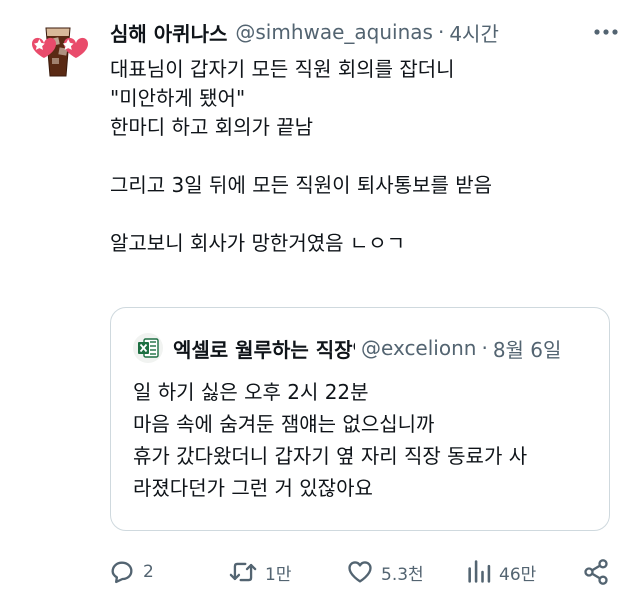 This screenshot has width=640, height=604. Describe the element at coordinates (402, 574) in the screenshot. I see `like-count: 5.3천` at that location.